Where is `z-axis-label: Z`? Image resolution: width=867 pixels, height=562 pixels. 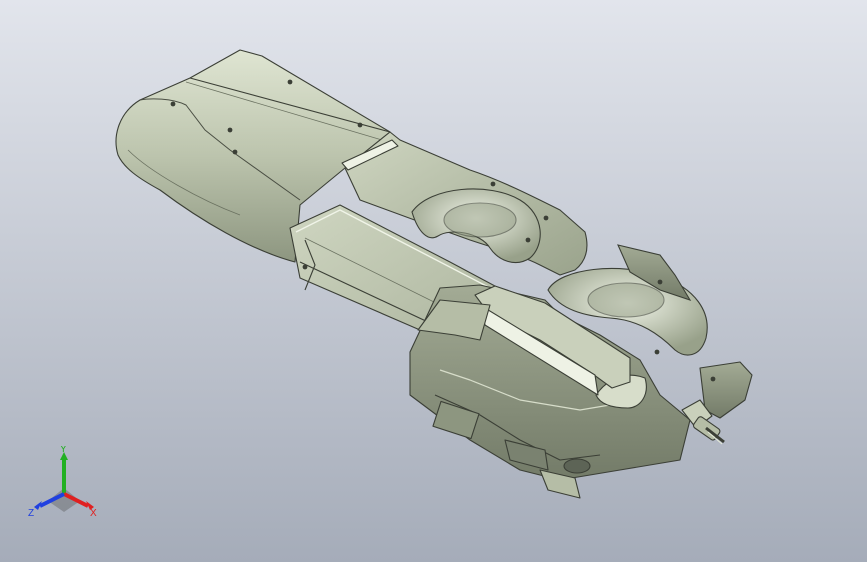 z-axis-label: Z is located at coordinates (31, 513).